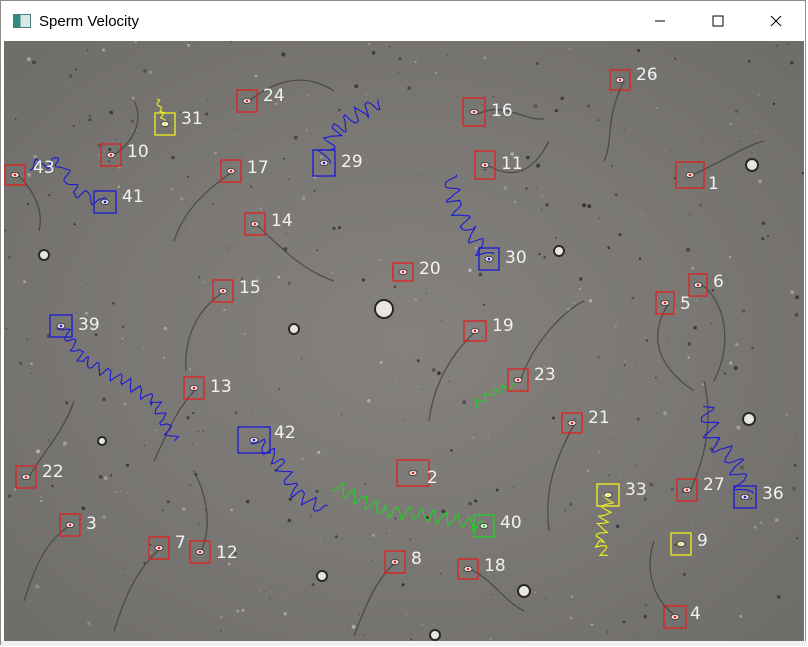 The image size is (808, 647). What do you see at coordinates (403, 21) in the screenshot?
I see `title-bar: Sperm Velocity` at bounding box center [403, 21].